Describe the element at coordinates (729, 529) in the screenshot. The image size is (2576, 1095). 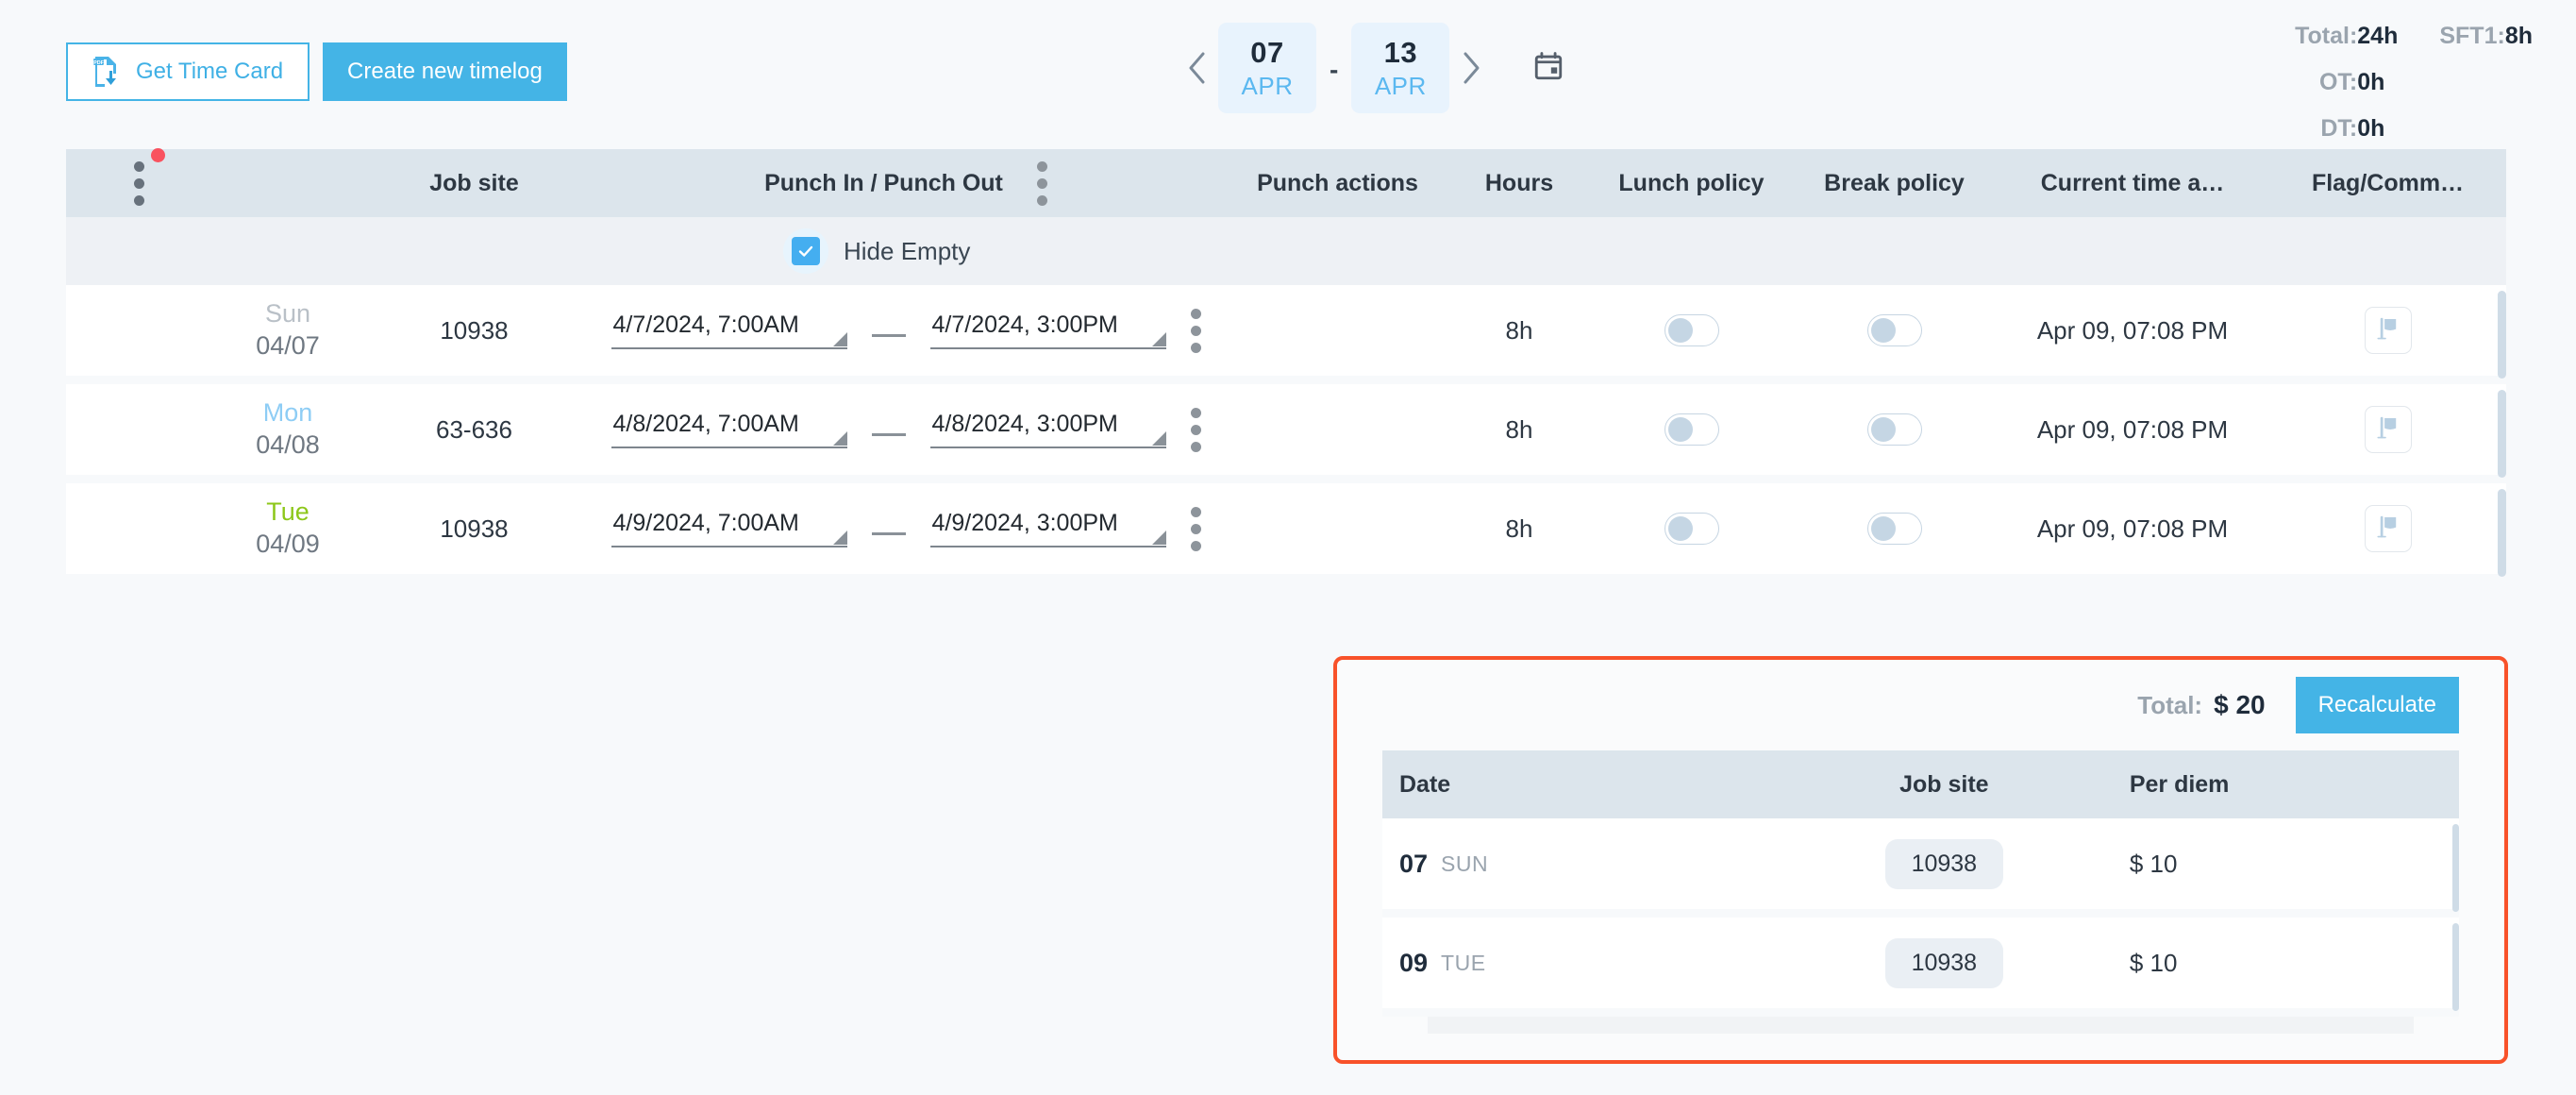
I see `punch-in-input: 4/9/2024, 7:00AM` at that location.